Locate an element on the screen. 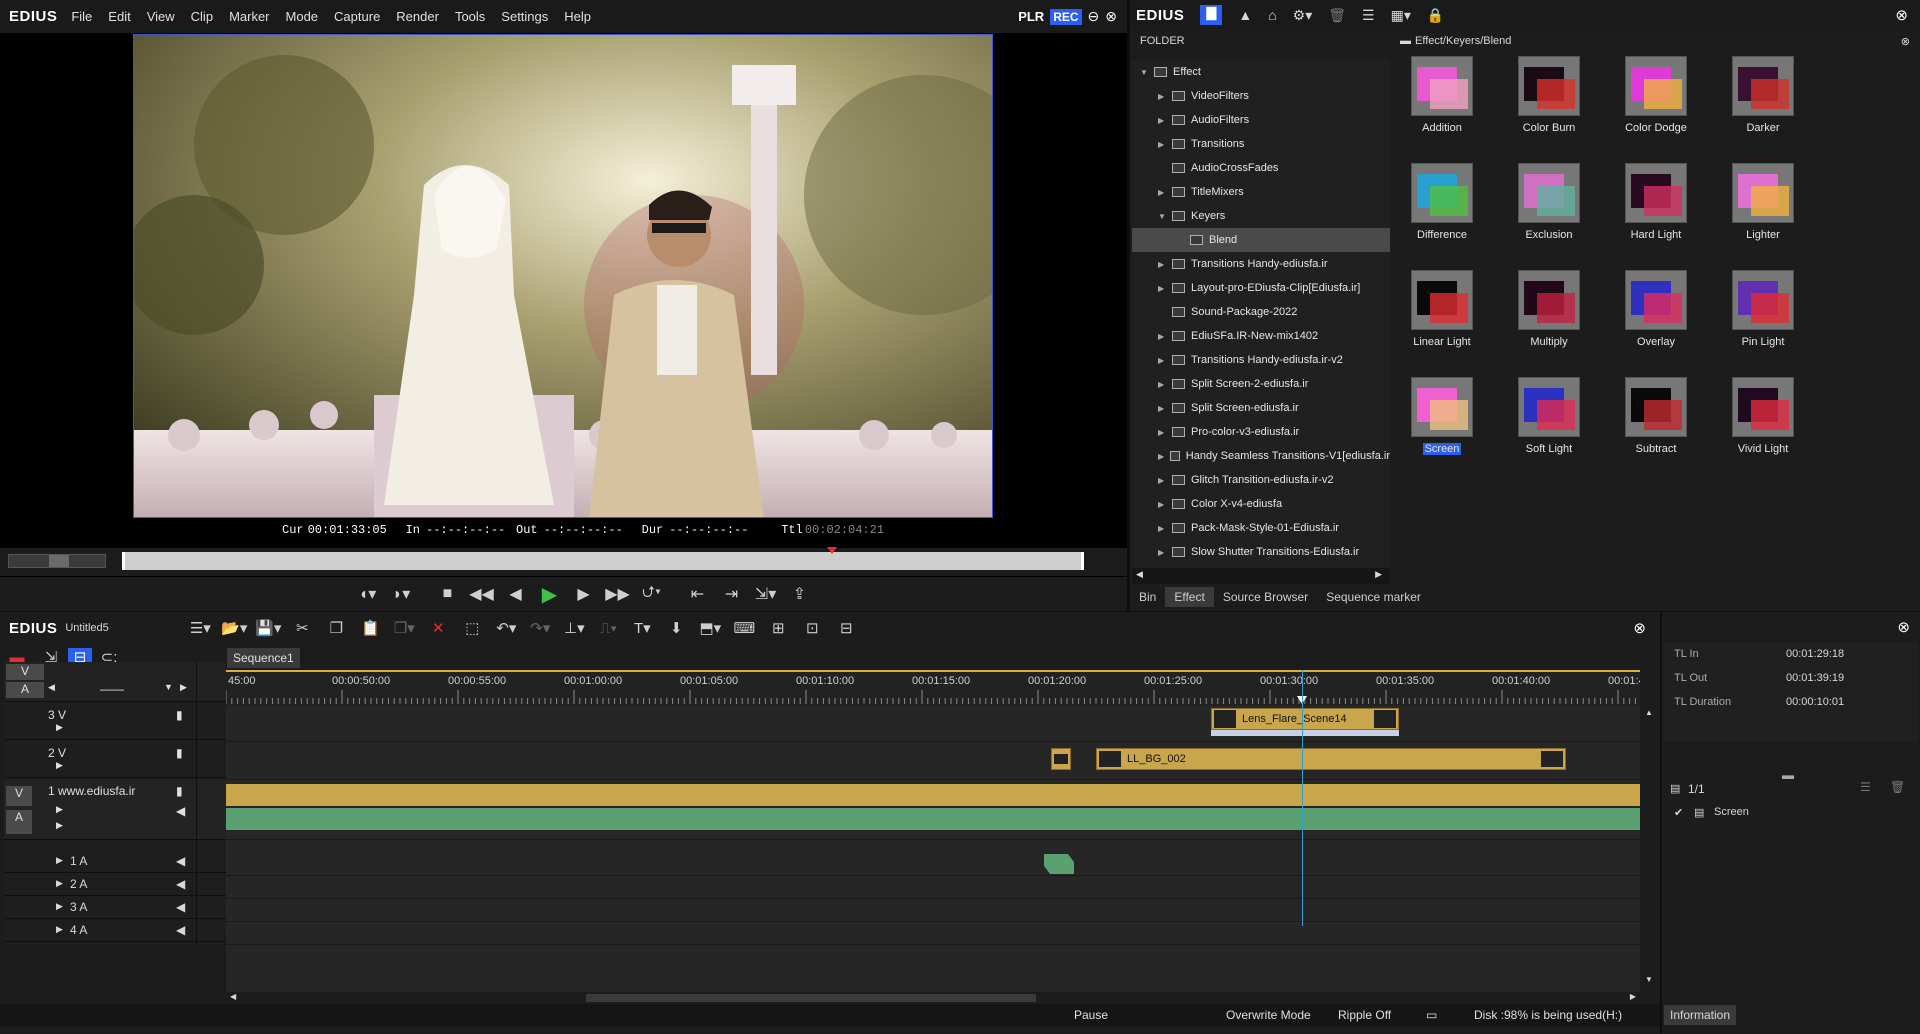 This screenshot has height=1034, width=1920. information-tab: Information is located at coordinates (1700, 1015).